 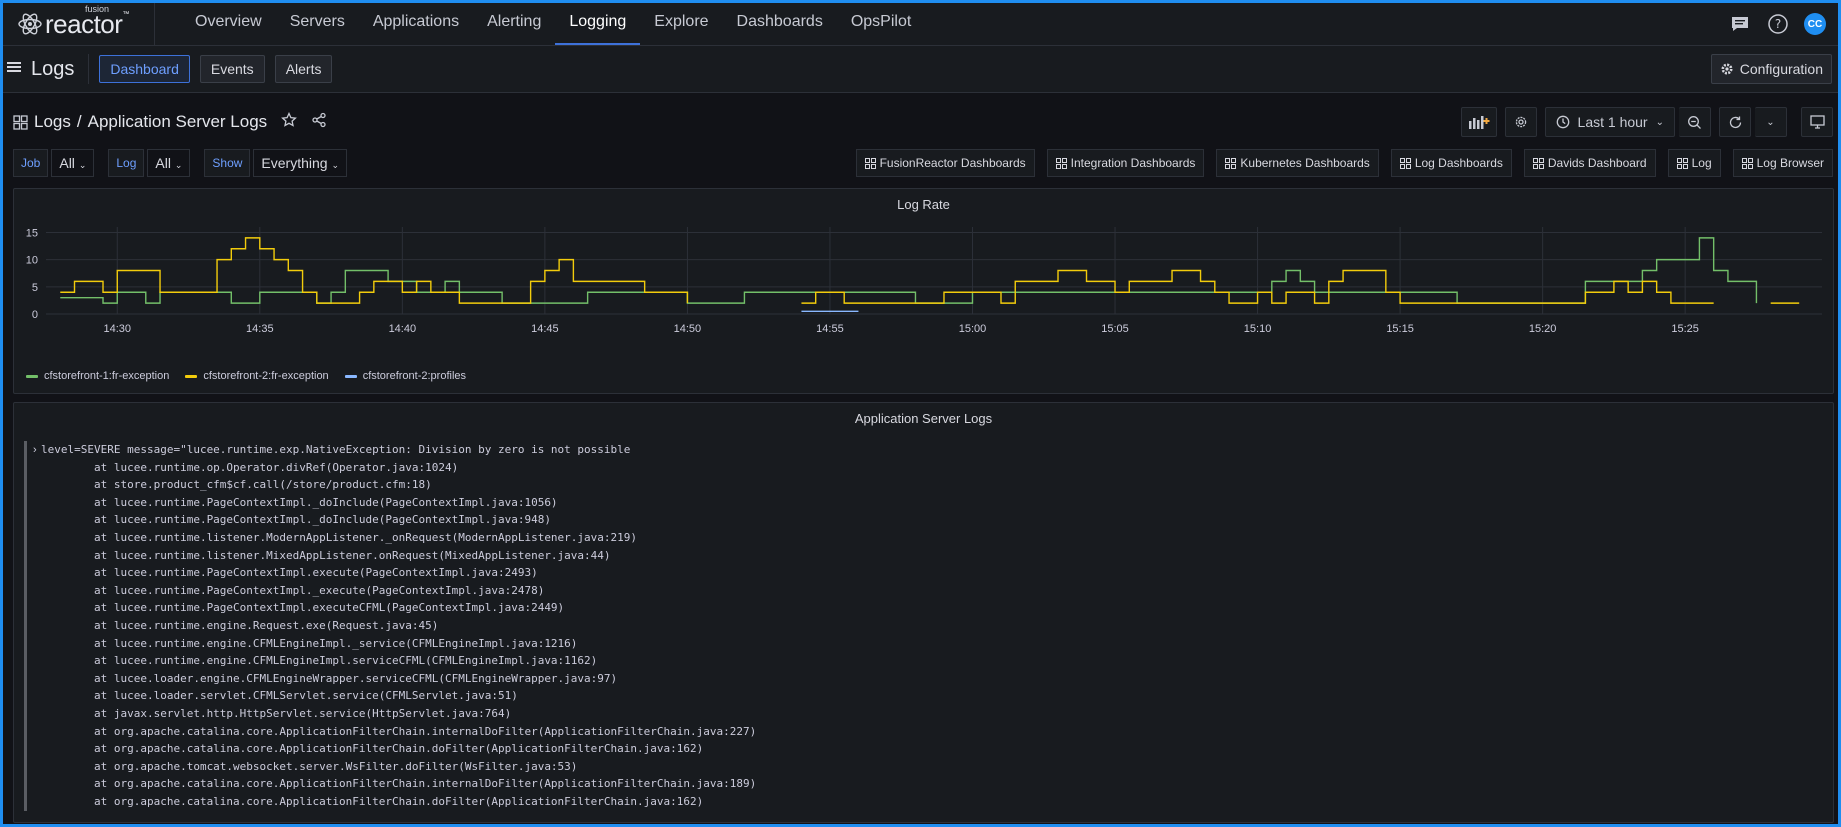 I want to click on link-label: Log Browser, so click(x=1790, y=163).